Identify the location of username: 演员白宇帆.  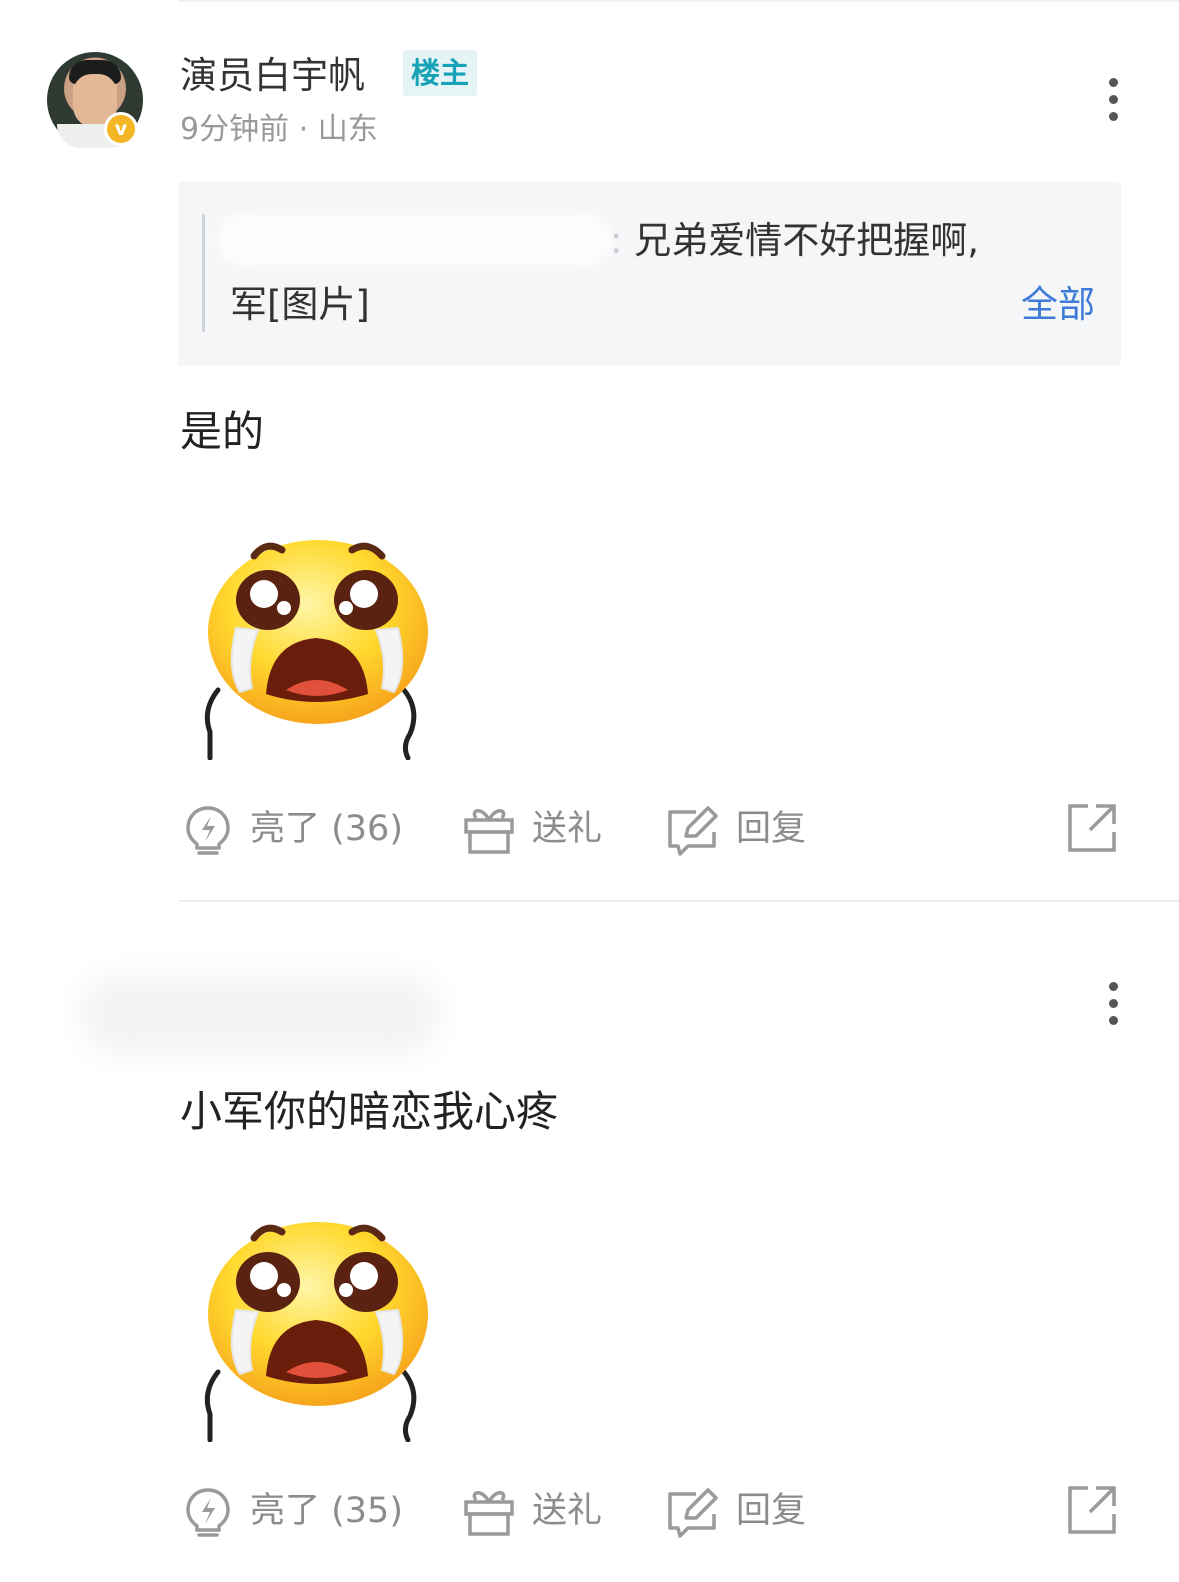
(272, 76).